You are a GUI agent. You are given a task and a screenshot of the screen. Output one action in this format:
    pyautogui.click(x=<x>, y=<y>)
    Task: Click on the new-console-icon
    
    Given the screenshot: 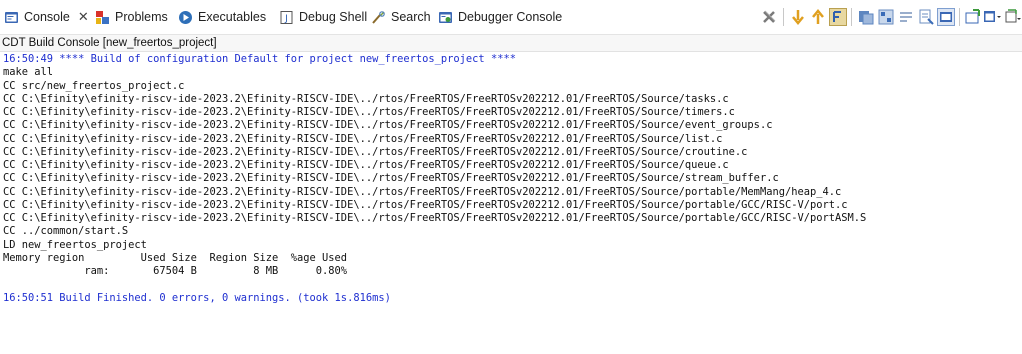 What is the action you would take?
    pyautogui.click(x=973, y=17)
    